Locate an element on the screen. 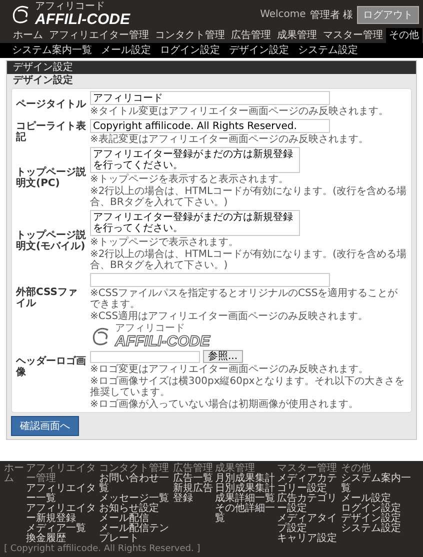 This screenshot has height=557, width=423. file-field is located at coordinates (145, 356).